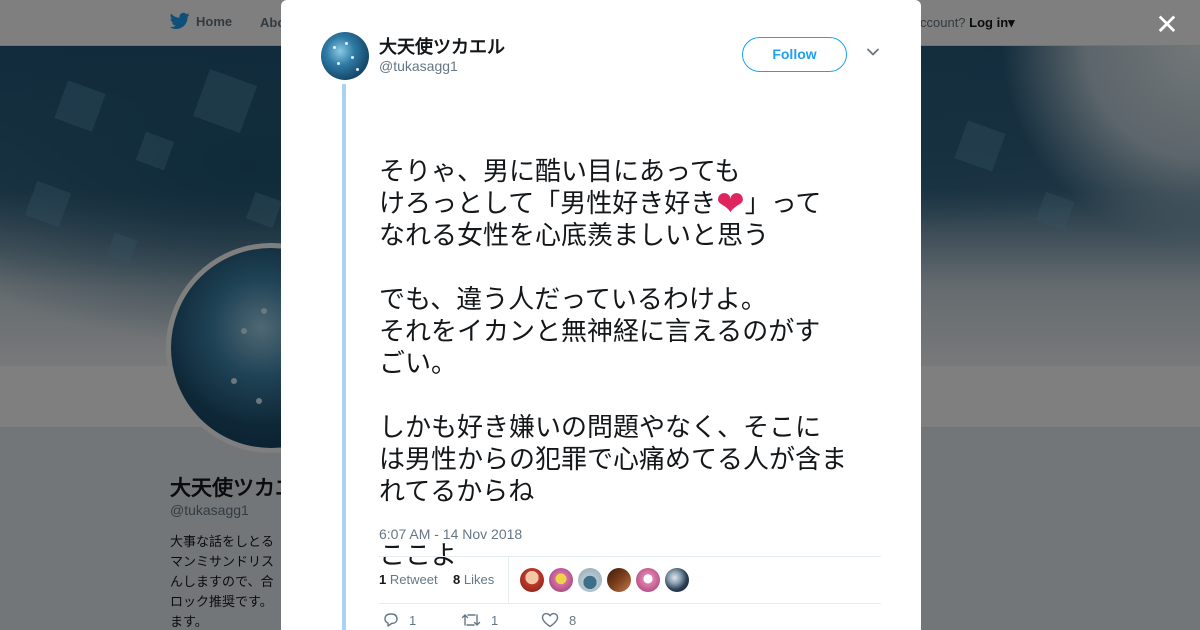 The height and width of the screenshot is (630, 1200). What do you see at coordinates (344, 357) in the screenshot?
I see `thread-line` at bounding box center [344, 357].